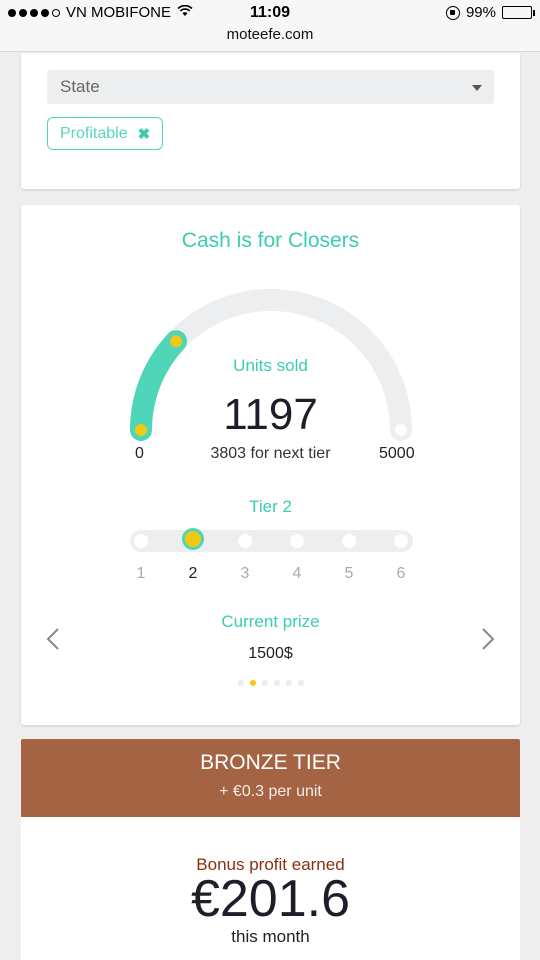 This screenshot has width=540, height=960. What do you see at coordinates (271, 540) in the screenshot?
I see `tier-track` at bounding box center [271, 540].